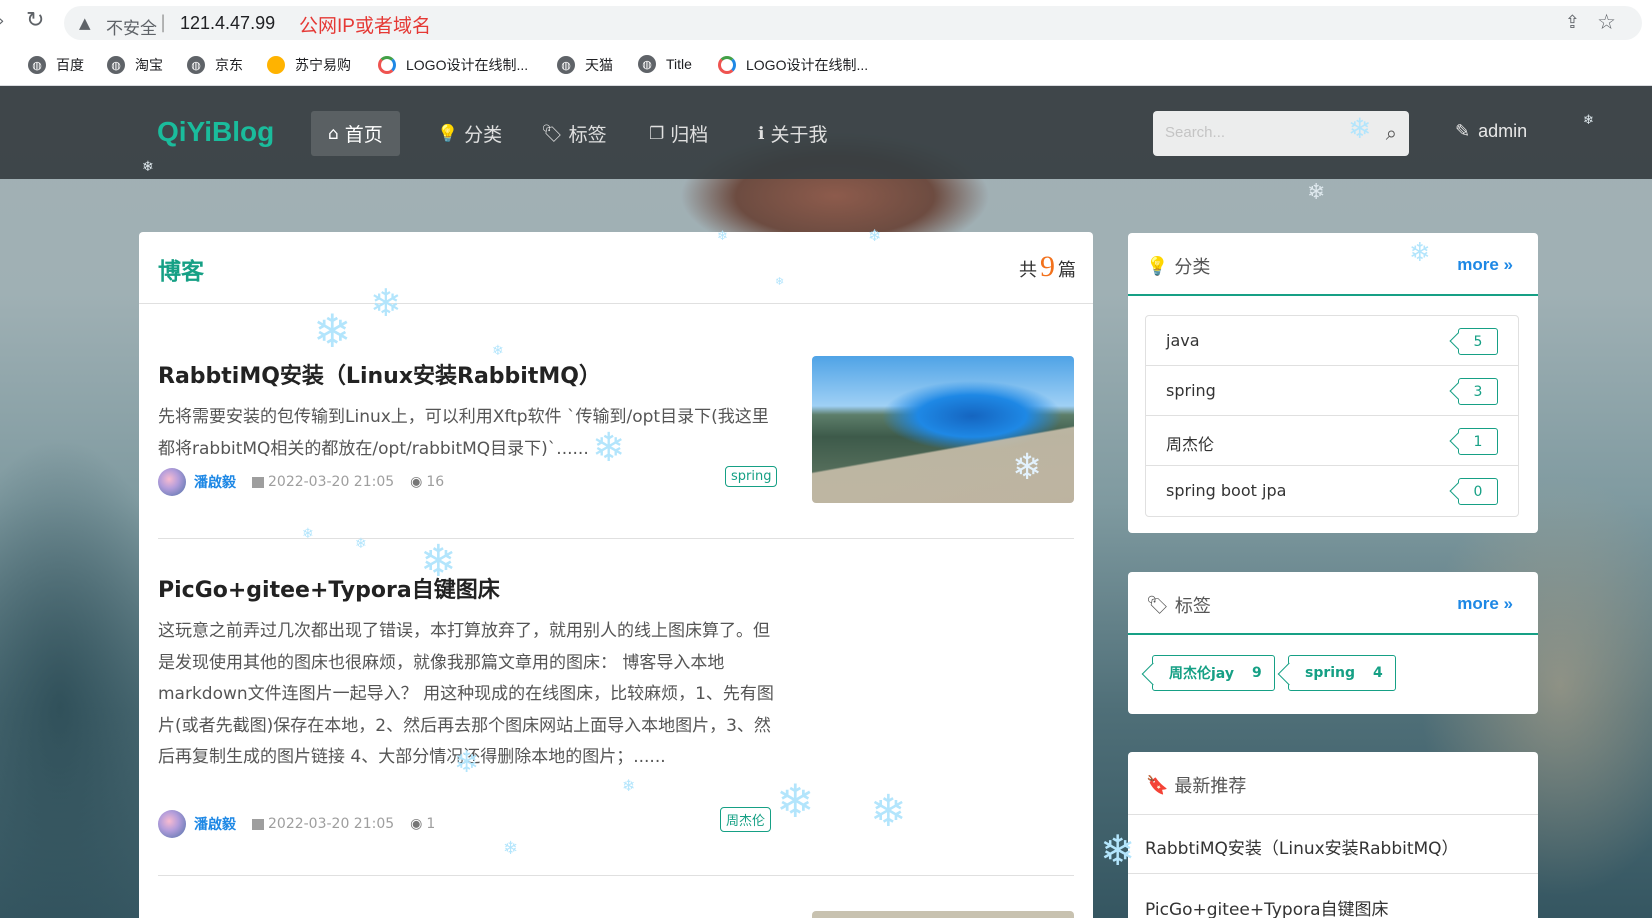 This screenshot has height=918, width=1652. I want to click on bookmark-tmall: ◍ 天猫, so click(585, 65).